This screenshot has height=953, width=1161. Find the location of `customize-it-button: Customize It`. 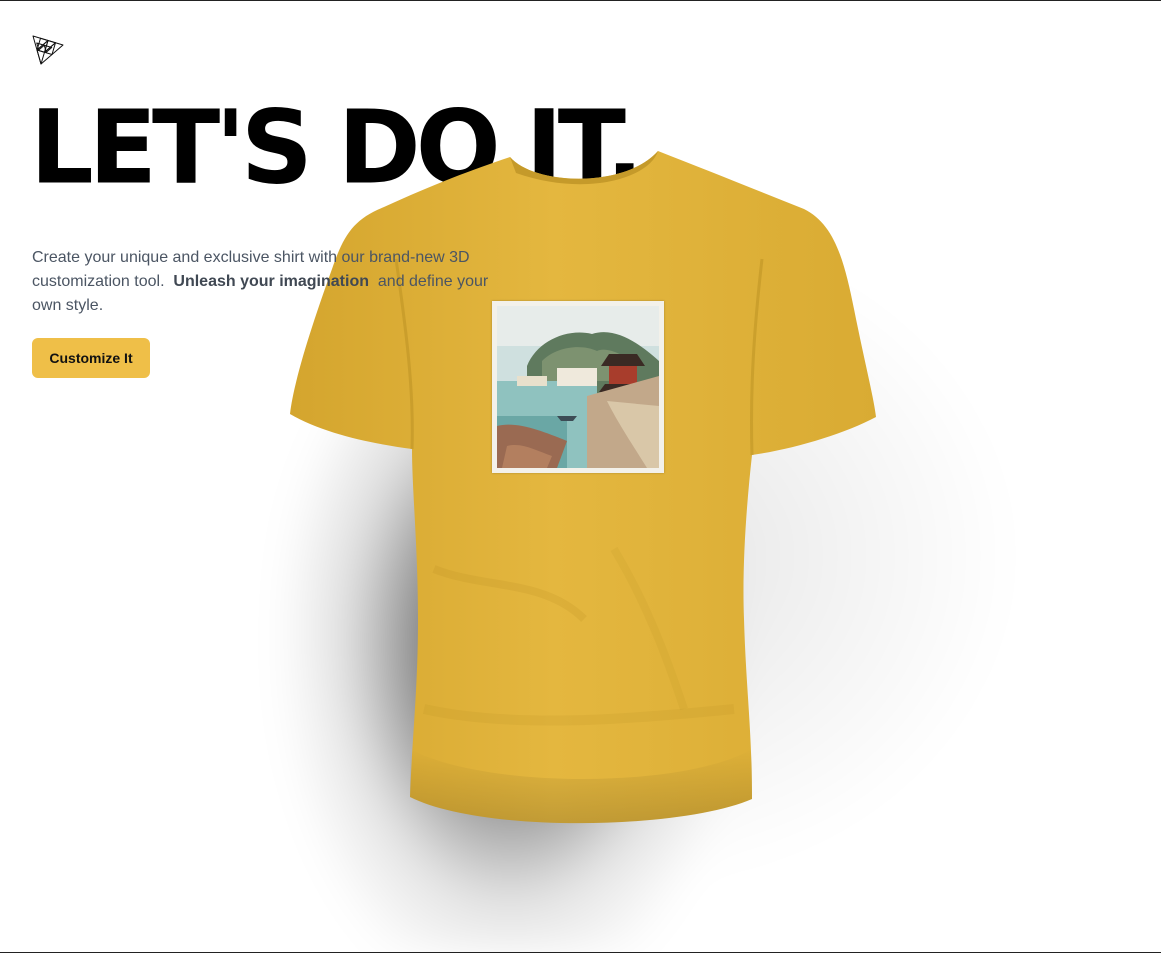

customize-it-button: Customize It is located at coordinates (91, 358).